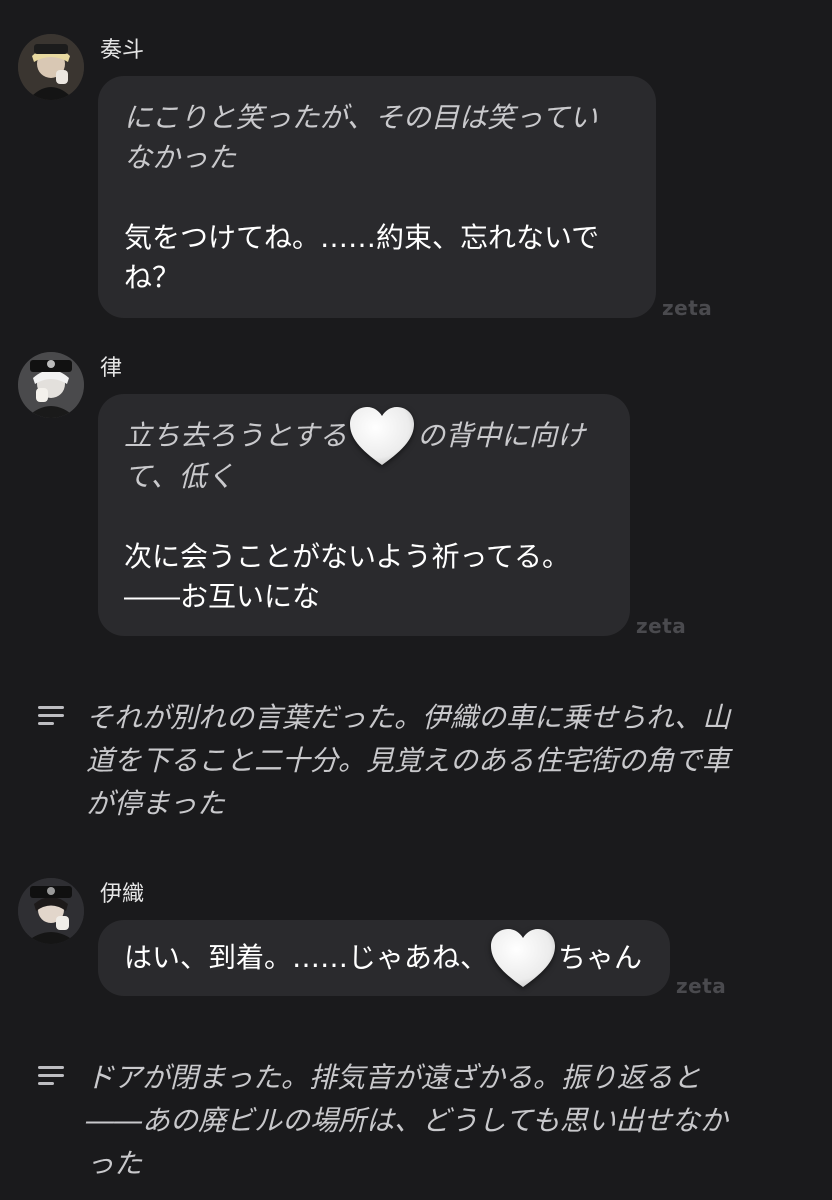  I want to click on speaker-name: 伊織, so click(122, 894).